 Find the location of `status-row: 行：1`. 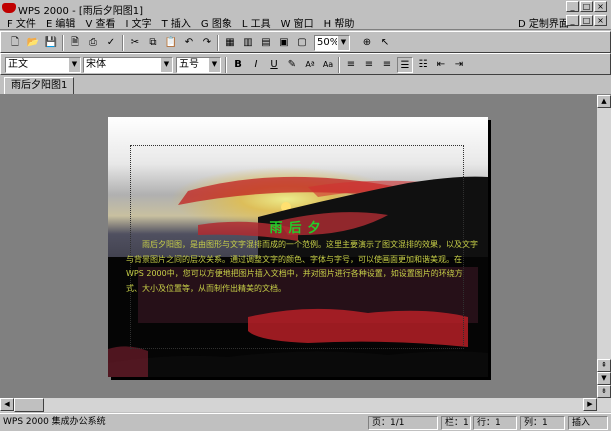

status-row: 行：1 is located at coordinates (495, 423).